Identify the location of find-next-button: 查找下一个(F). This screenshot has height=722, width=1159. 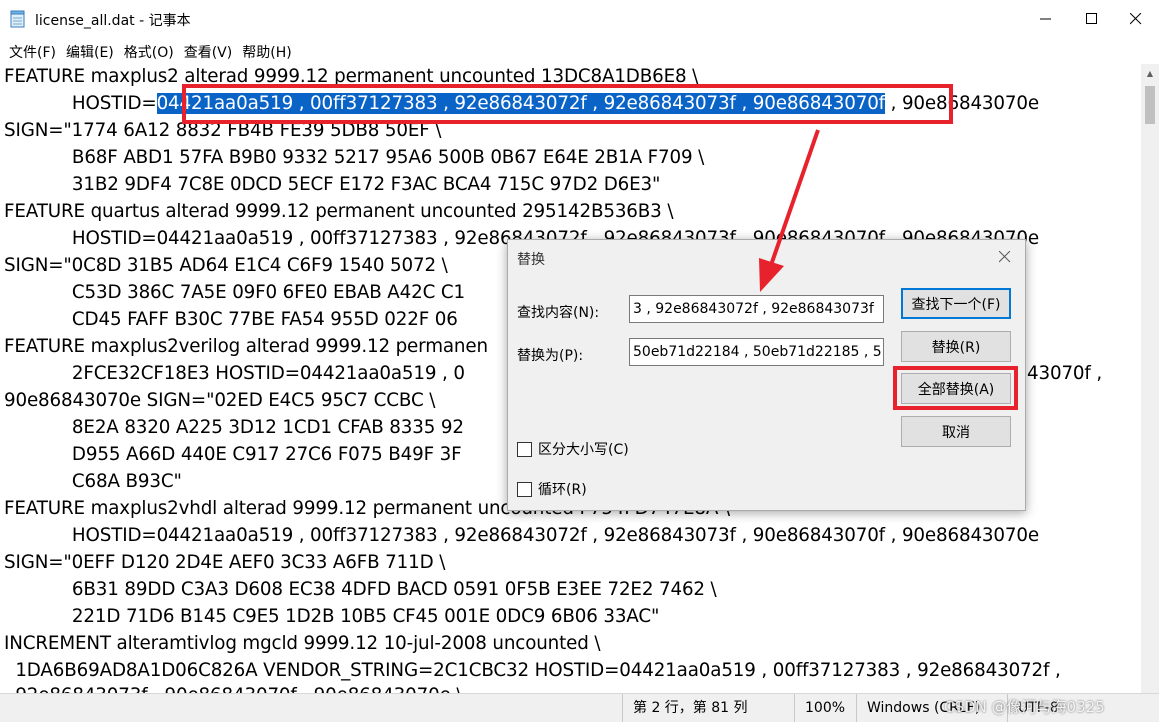
(956, 303).